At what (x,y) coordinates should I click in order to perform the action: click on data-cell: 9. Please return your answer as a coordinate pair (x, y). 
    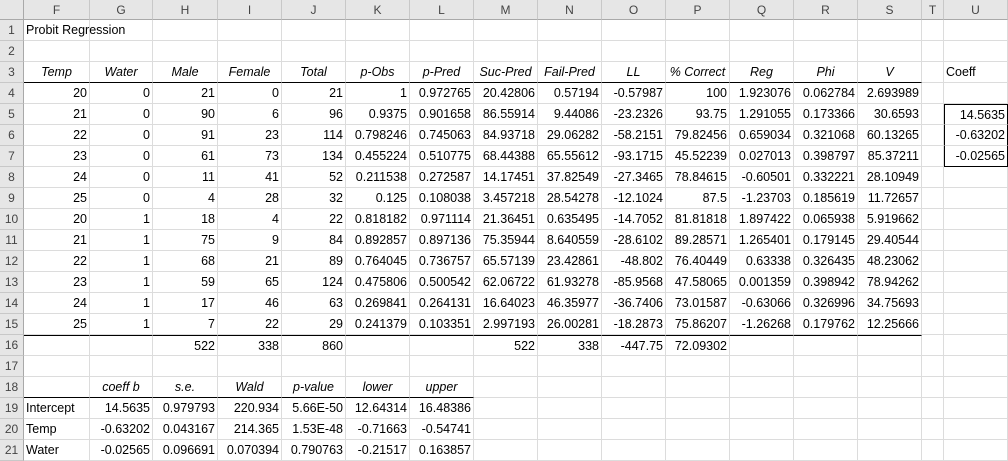
    Looking at the image, I should click on (250, 240).